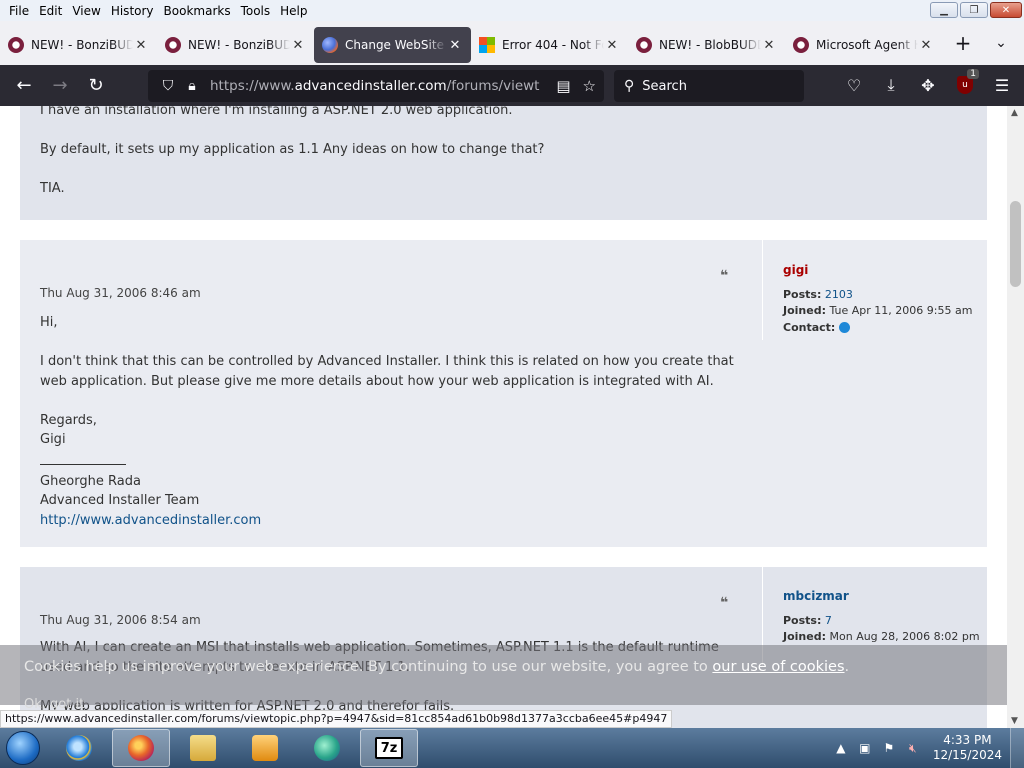 Image resolution: width=1024 pixels, height=768 pixels. Describe the element at coordinates (493, 86) in the screenshot. I see `url-path: /forums/viewtopic.php` at that location.